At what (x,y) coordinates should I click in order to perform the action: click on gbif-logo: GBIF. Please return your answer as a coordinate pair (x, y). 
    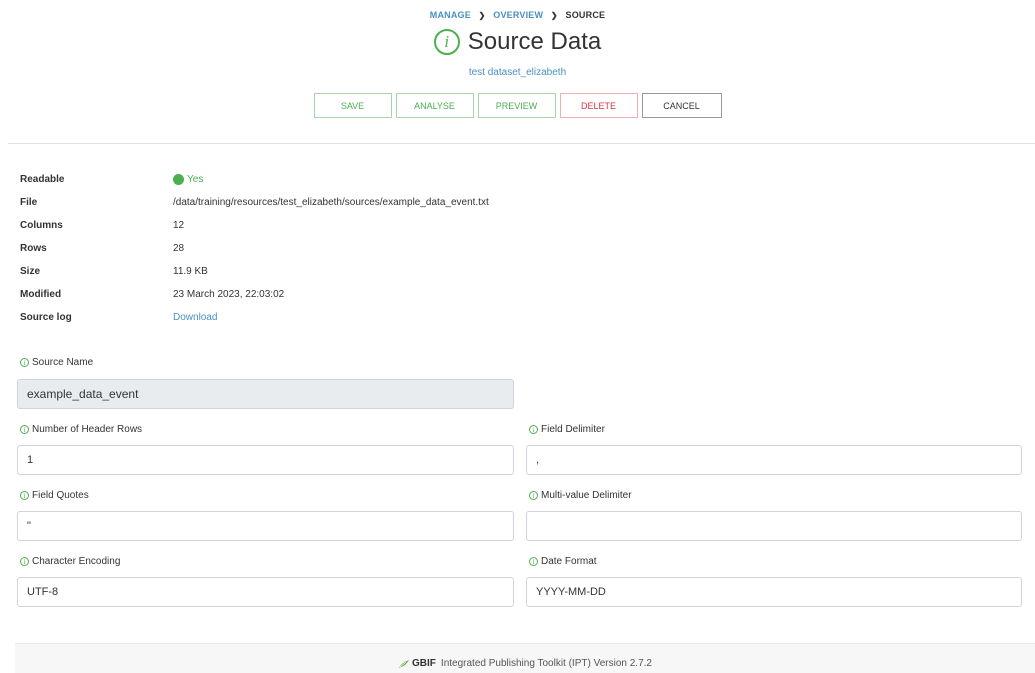
    Looking at the image, I should click on (417, 663).